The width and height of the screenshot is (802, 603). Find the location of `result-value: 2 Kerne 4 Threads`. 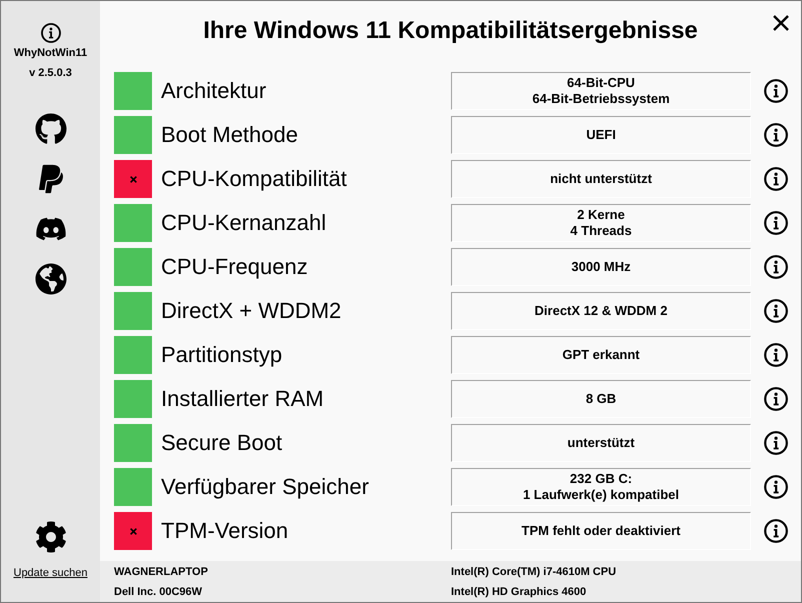

result-value: 2 Kerne 4 Threads is located at coordinates (601, 223).